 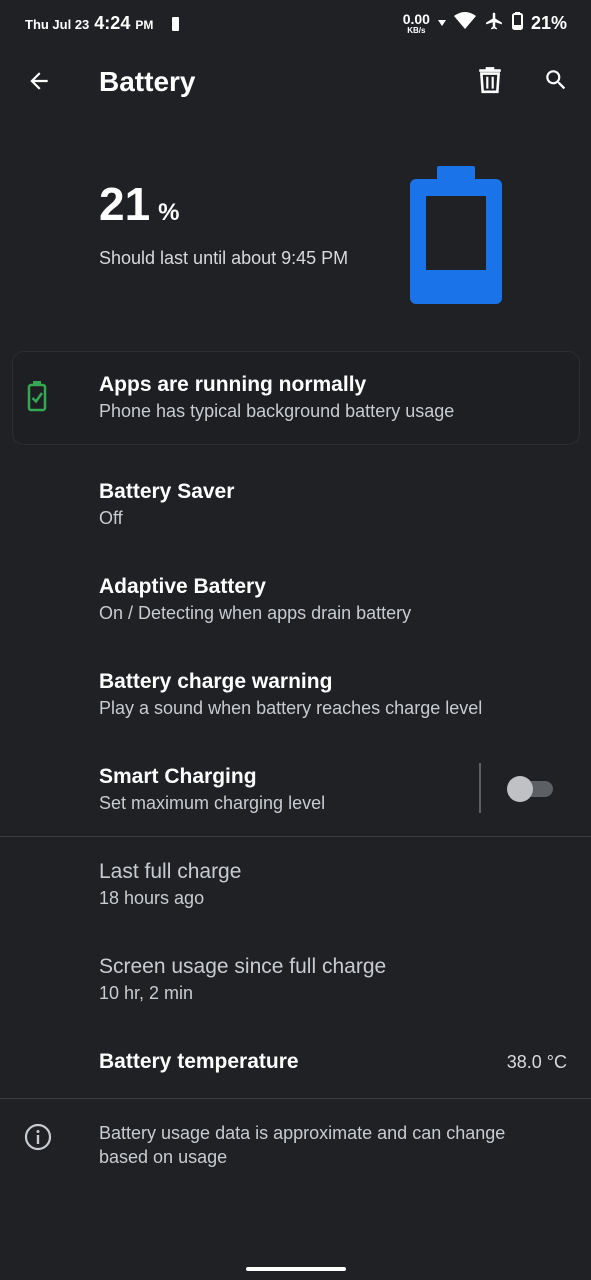 What do you see at coordinates (295, 1098) in the screenshot?
I see `footer-divider` at bounding box center [295, 1098].